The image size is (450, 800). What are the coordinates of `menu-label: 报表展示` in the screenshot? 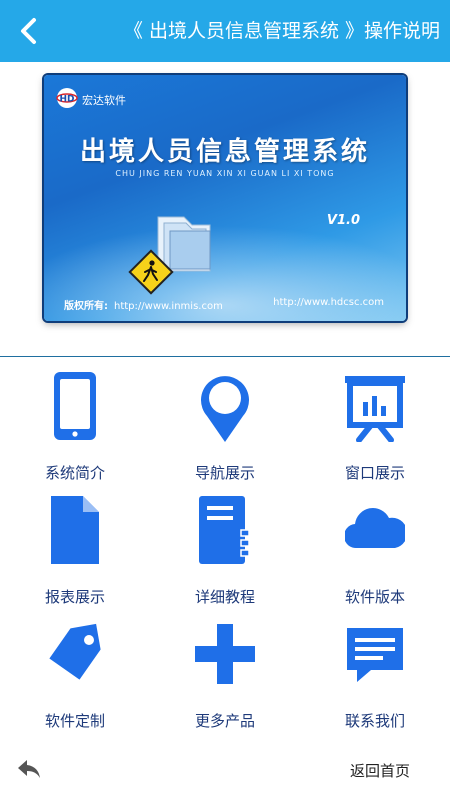 It's located at (74, 597).